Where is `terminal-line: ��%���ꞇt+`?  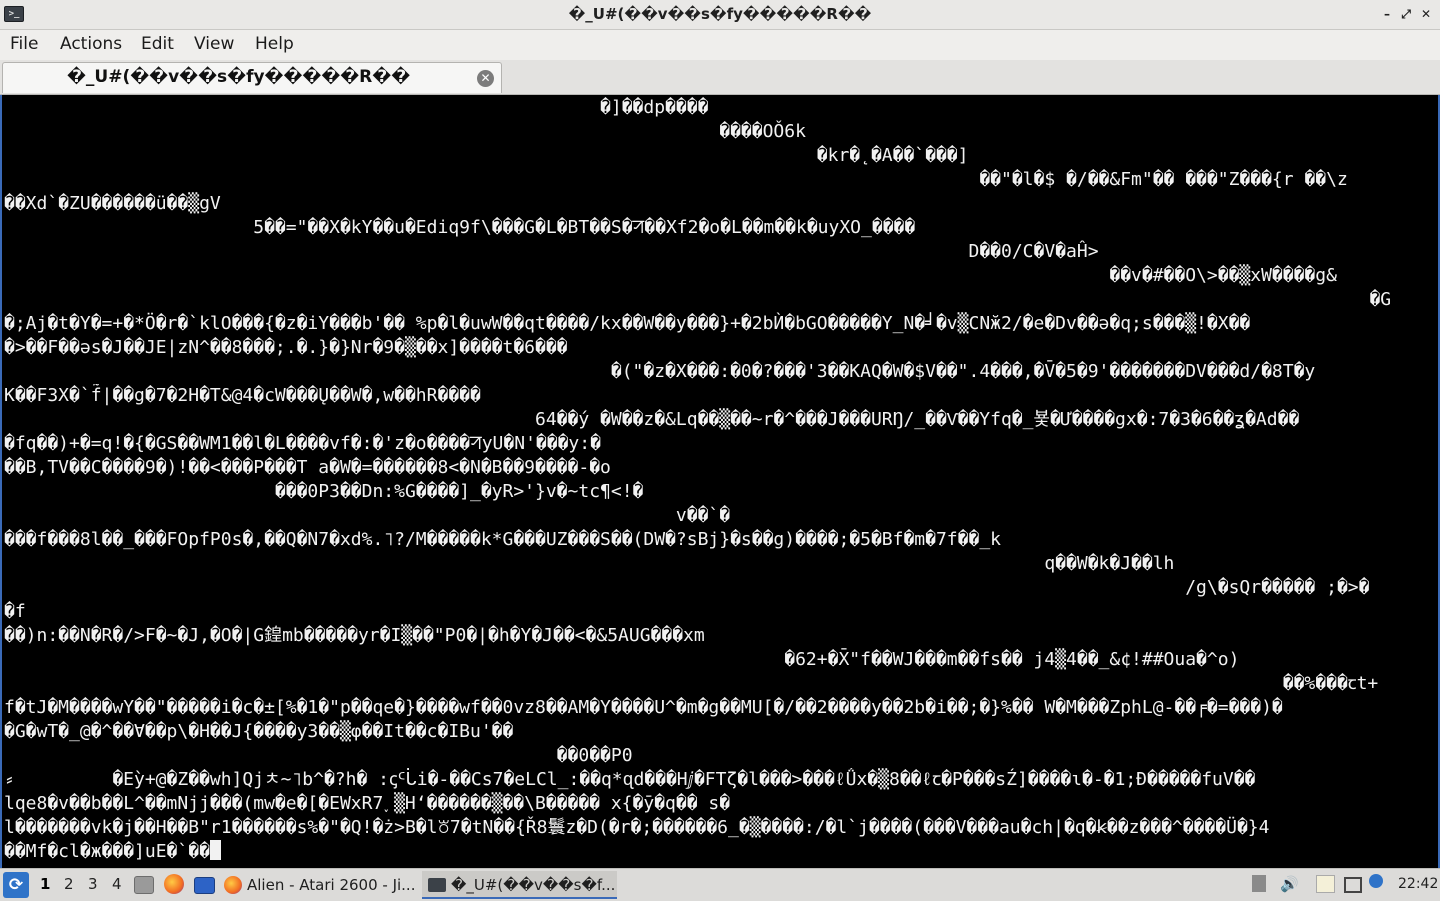 terminal-line: ��%���ꞇt+ is located at coordinates (719, 684).